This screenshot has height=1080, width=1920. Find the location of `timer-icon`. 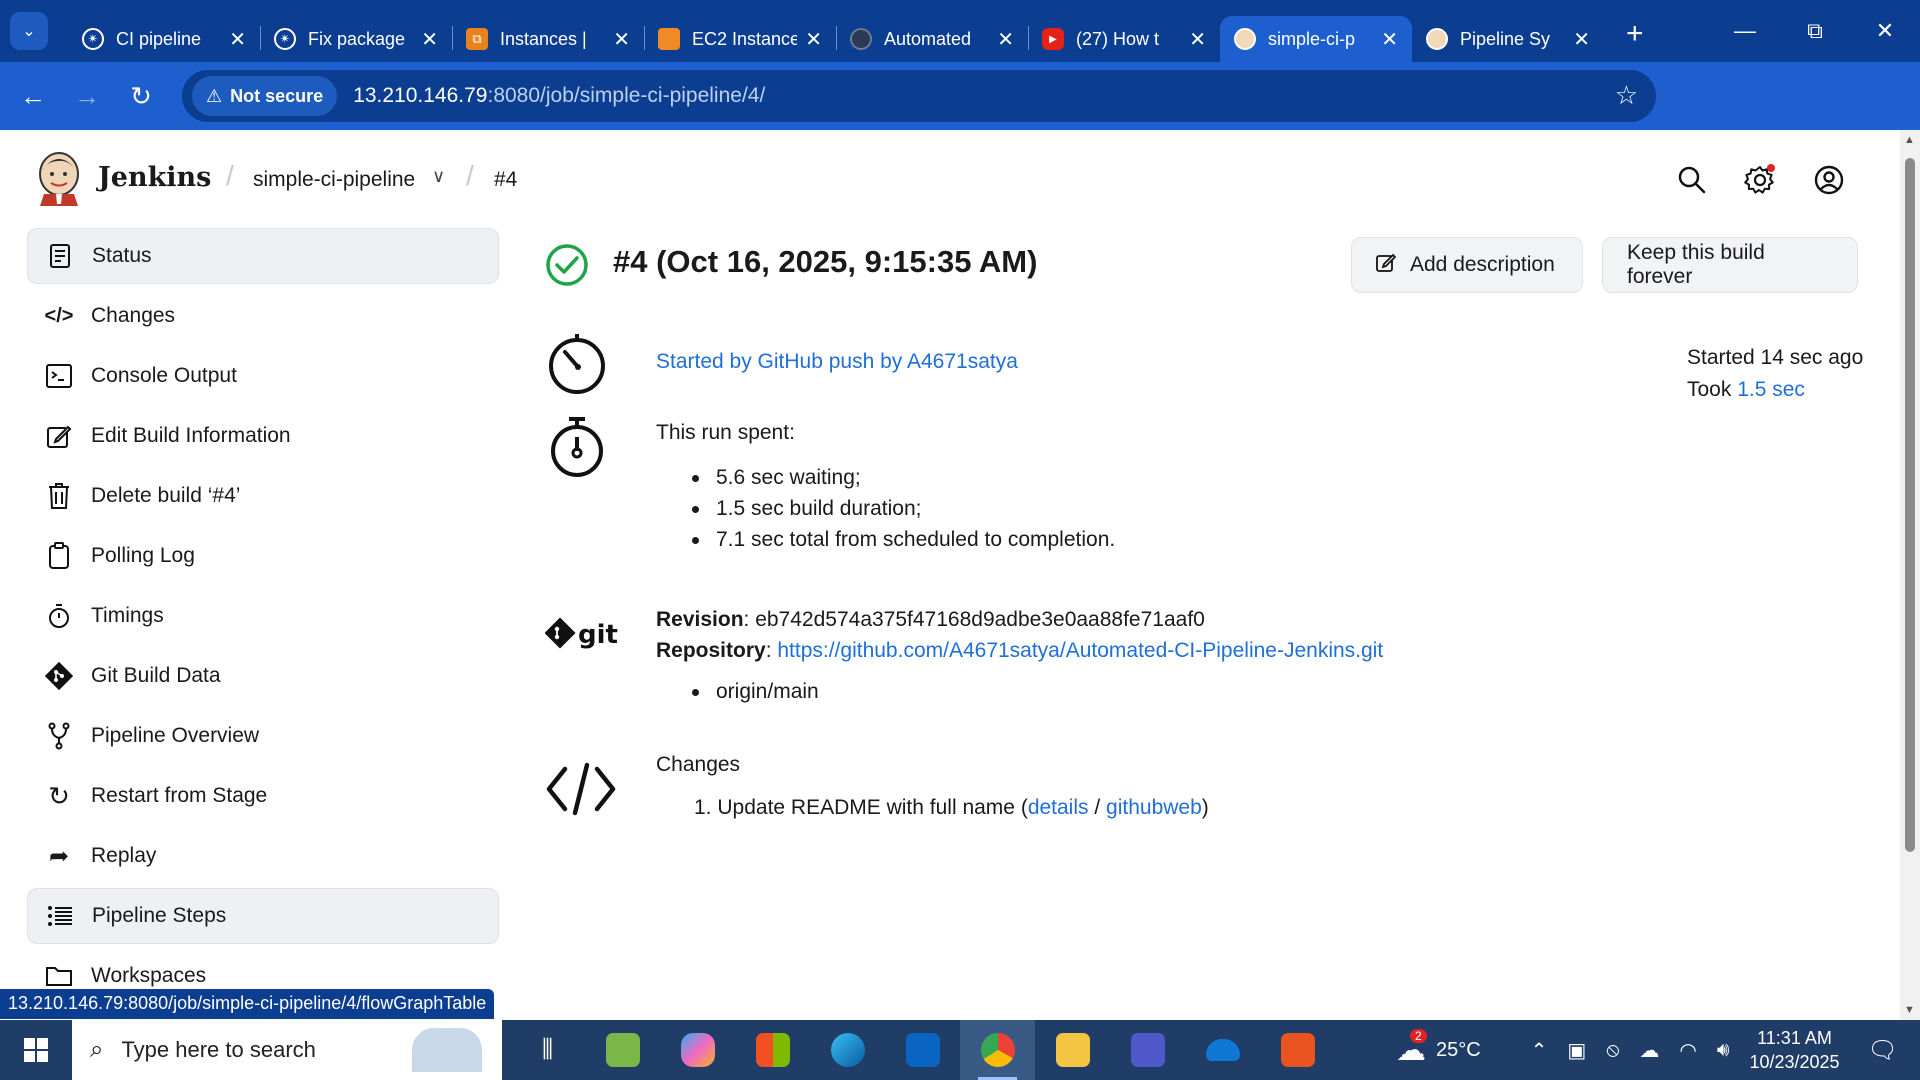

timer-icon is located at coordinates (577, 364).